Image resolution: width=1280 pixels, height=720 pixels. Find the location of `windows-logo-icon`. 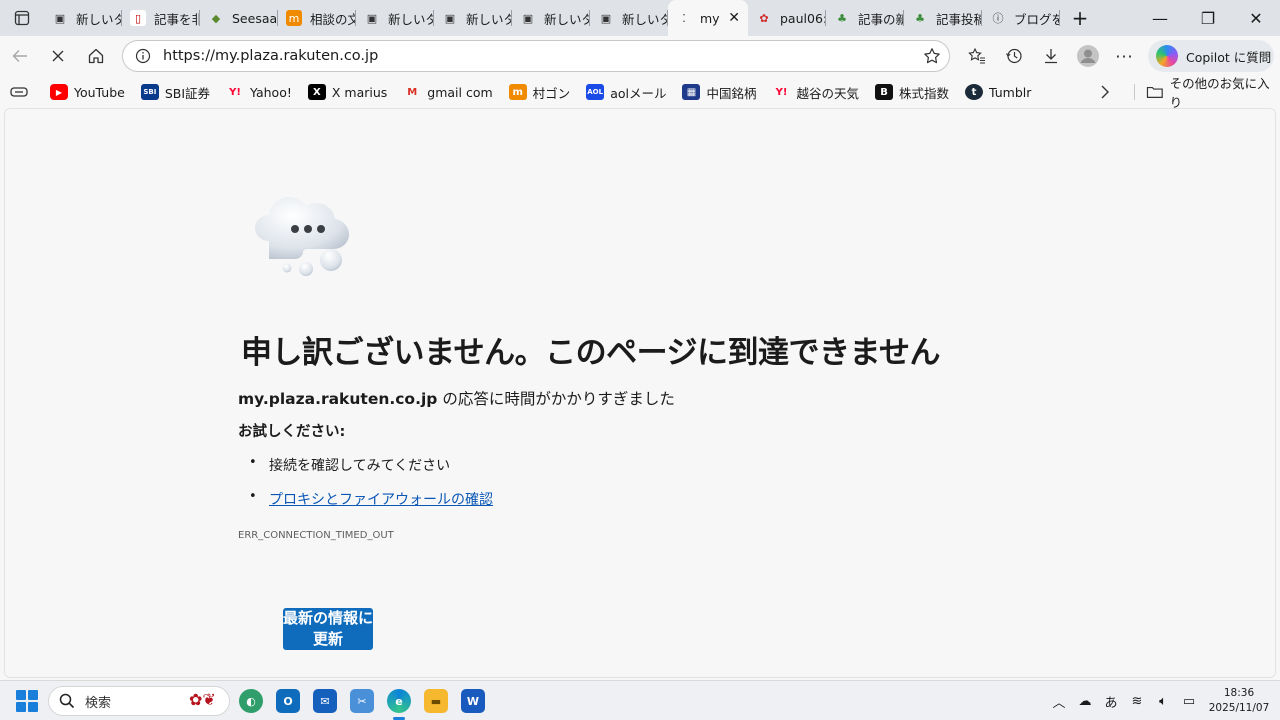

windows-logo-icon is located at coordinates (21, 695).